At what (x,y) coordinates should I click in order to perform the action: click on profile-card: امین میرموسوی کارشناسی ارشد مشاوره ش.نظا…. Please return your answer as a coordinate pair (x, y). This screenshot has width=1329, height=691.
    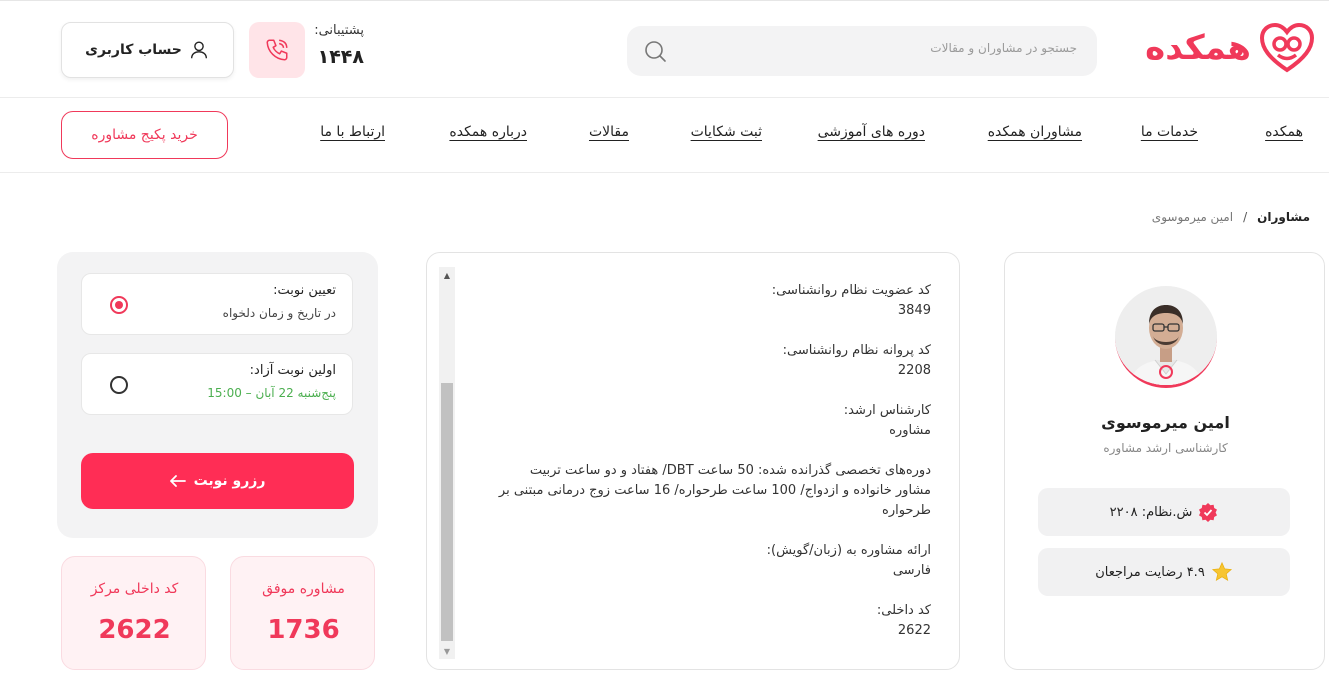
    Looking at the image, I should click on (1164, 461).